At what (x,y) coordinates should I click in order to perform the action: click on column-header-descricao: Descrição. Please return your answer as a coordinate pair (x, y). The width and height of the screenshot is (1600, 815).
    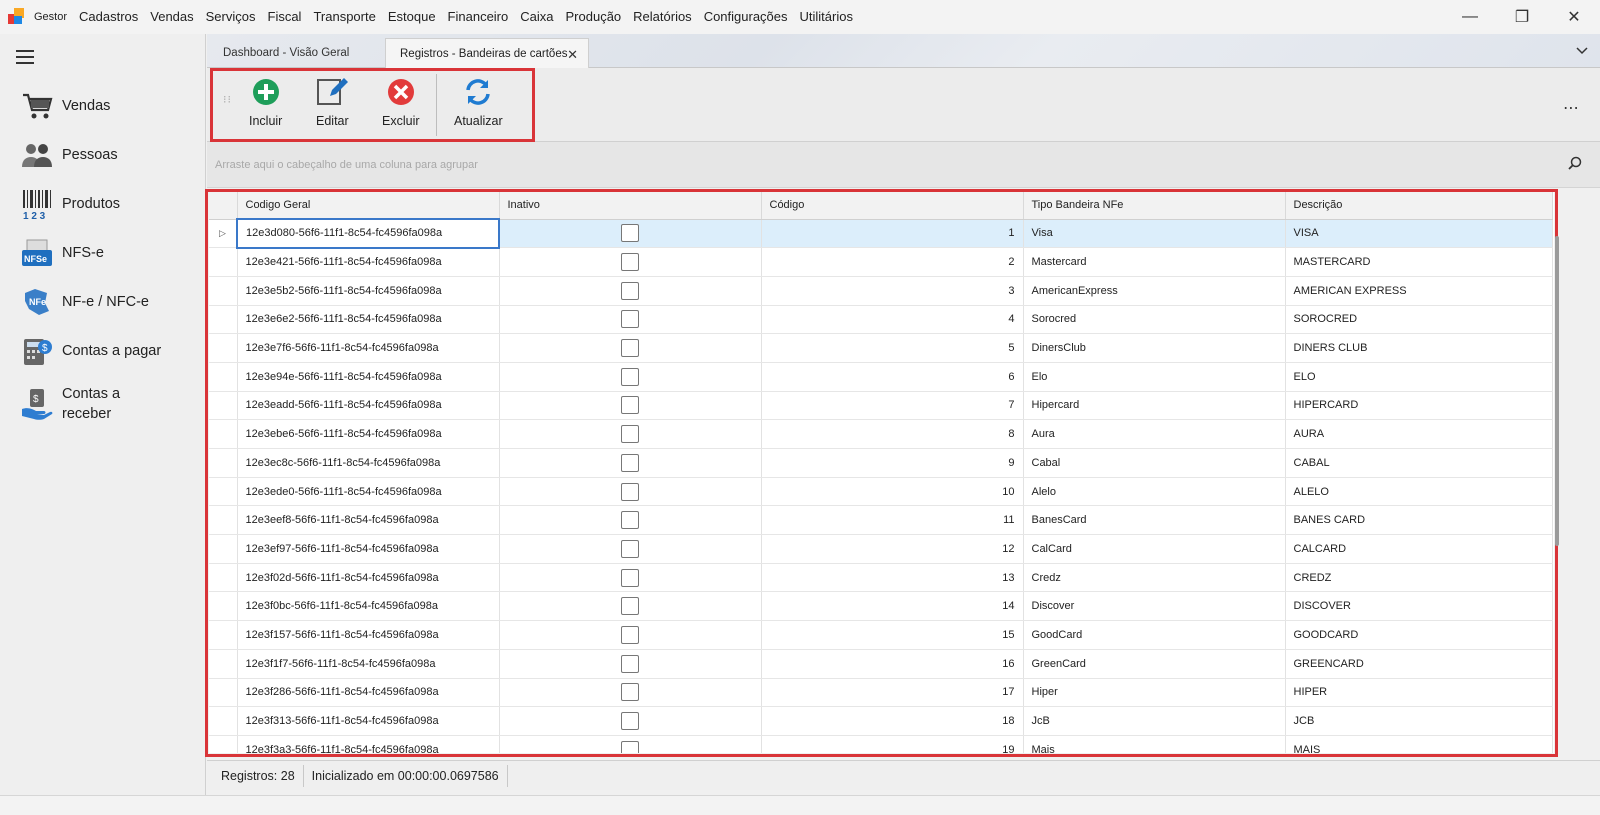
    Looking at the image, I should click on (1419, 205).